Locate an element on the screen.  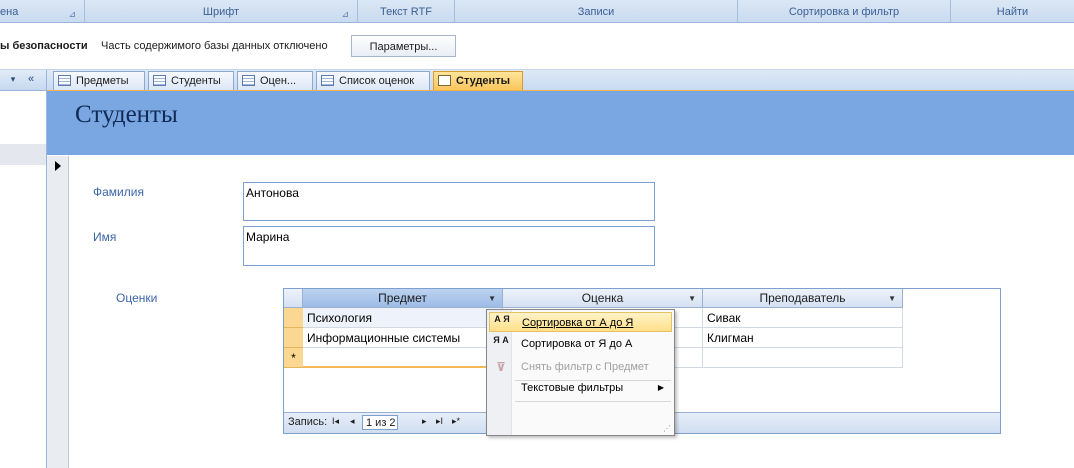
form-title: Студенты is located at coordinates (126, 114).